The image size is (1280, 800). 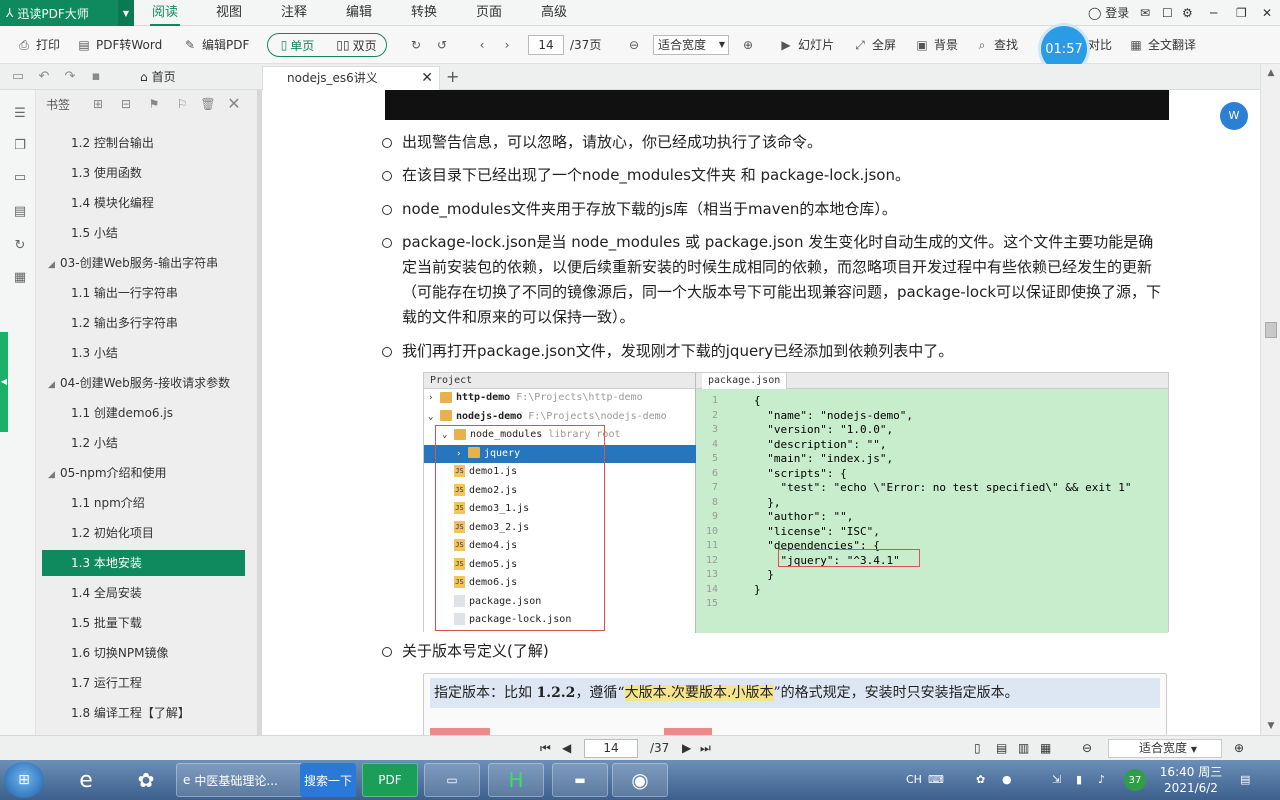 I want to click on double-page-button: ▯▯ 双页, so click(x=356, y=45).